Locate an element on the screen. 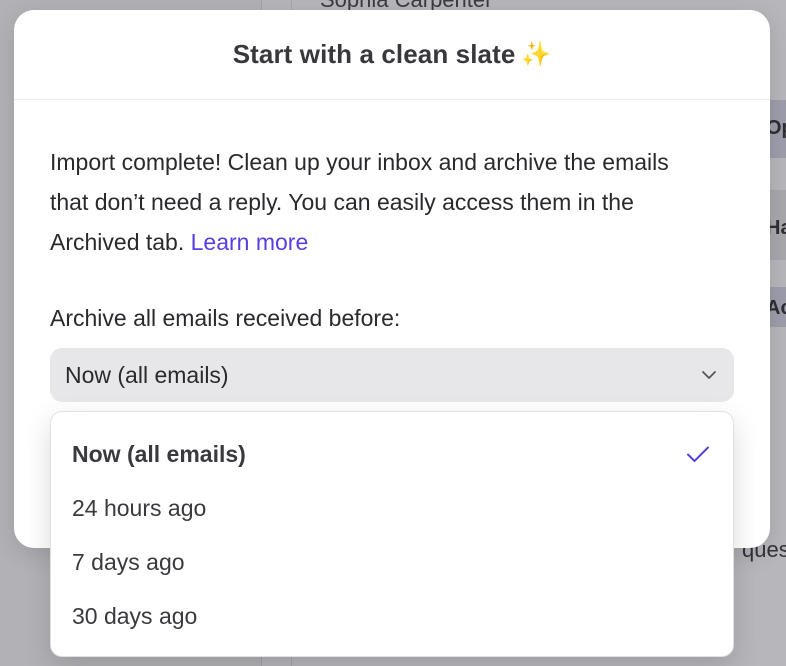  sparkles-icon: ✨ is located at coordinates (536, 54).